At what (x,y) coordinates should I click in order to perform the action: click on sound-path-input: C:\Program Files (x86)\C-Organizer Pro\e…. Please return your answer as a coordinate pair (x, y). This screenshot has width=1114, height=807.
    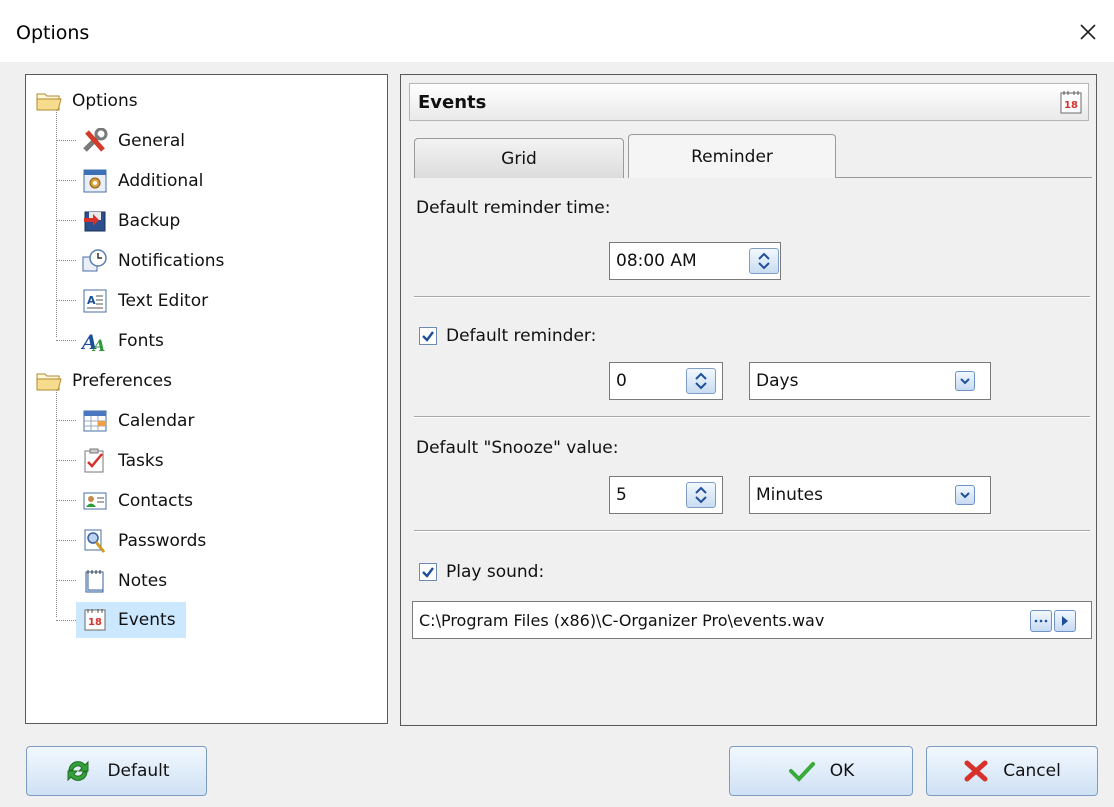
    Looking at the image, I should click on (752, 620).